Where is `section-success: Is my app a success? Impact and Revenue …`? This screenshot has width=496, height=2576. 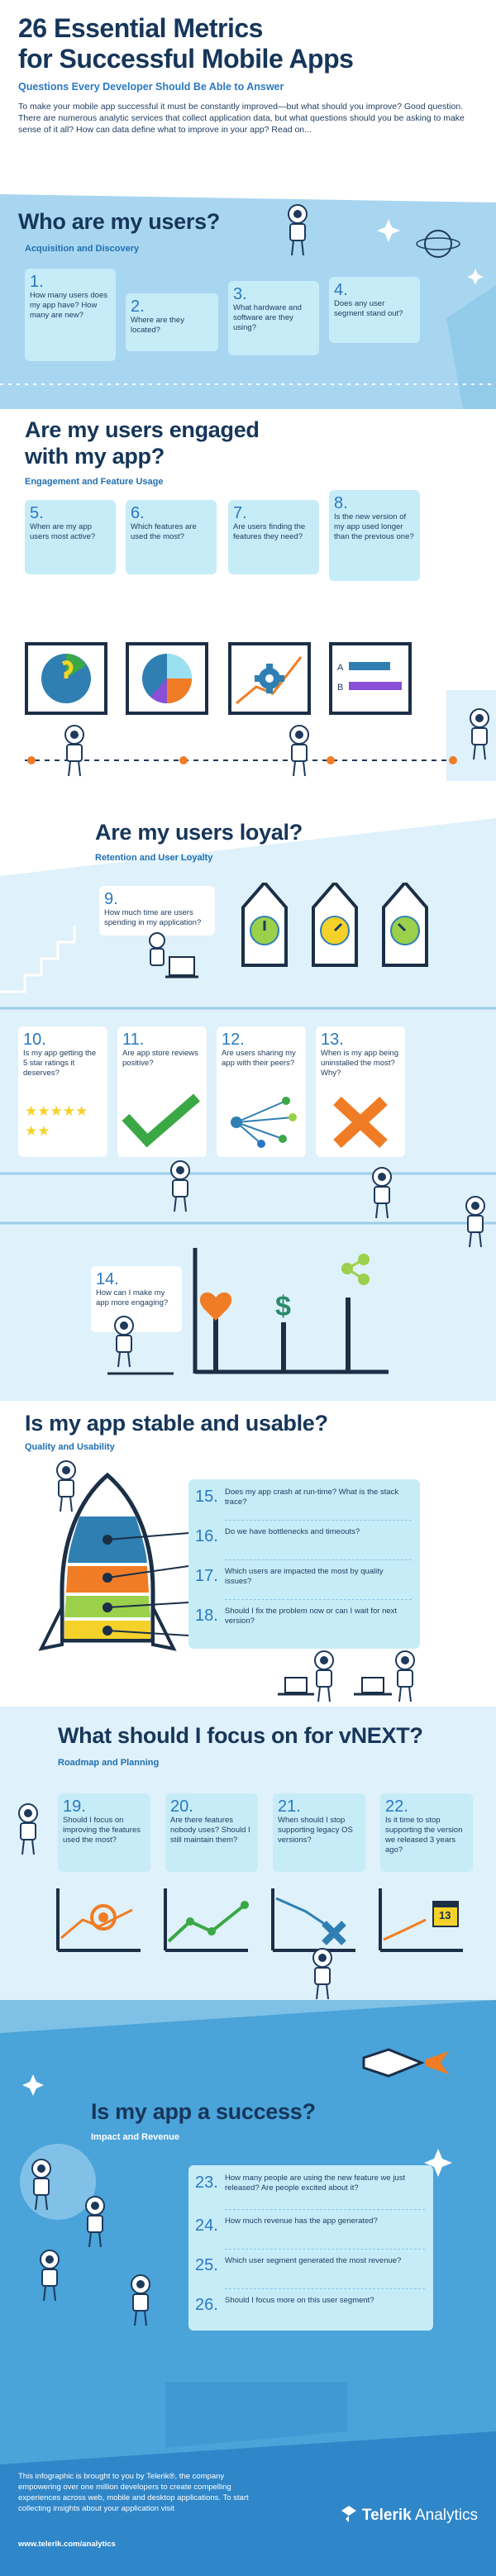
section-success: Is my app a success? Impact and Revenue … is located at coordinates (248, 2191).